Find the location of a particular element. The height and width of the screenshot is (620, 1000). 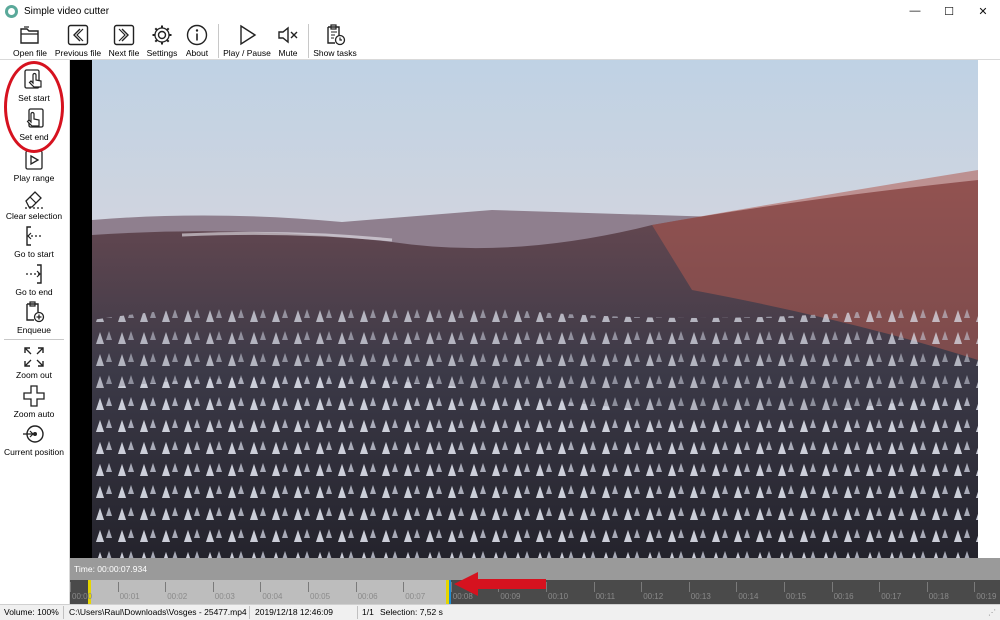

go-to-end-button: Go to end is located at coordinates (34, 279).